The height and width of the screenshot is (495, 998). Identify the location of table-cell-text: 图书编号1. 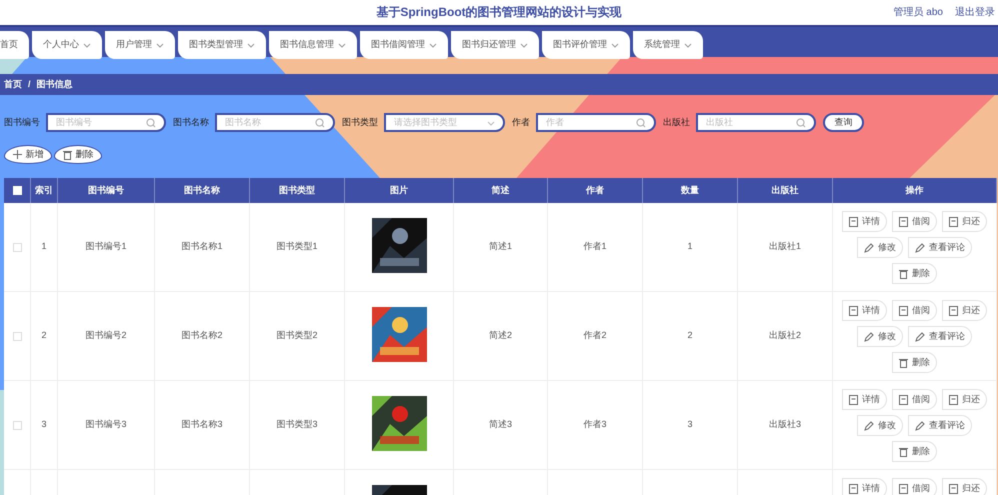
(105, 247).